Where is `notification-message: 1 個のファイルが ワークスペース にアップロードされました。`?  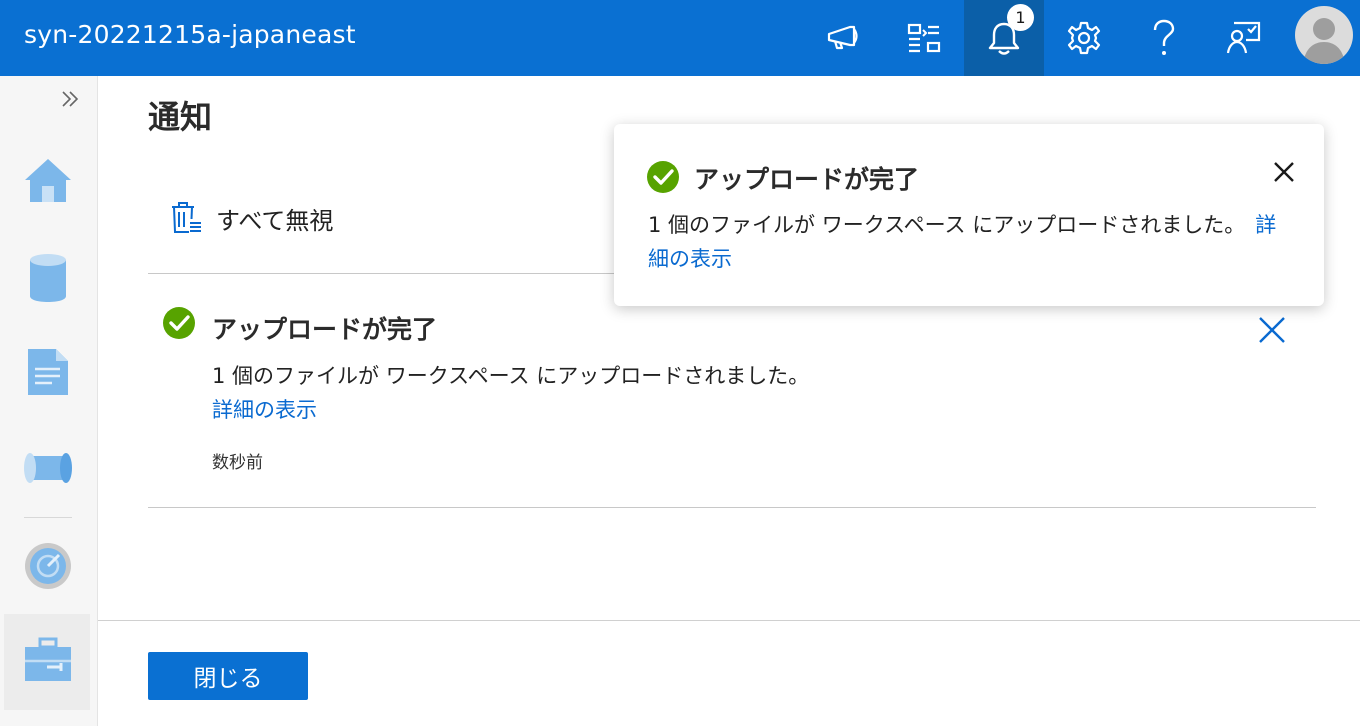 notification-message: 1 個のファイルが ワークスペース にアップロードされました。 is located at coordinates (511, 376).